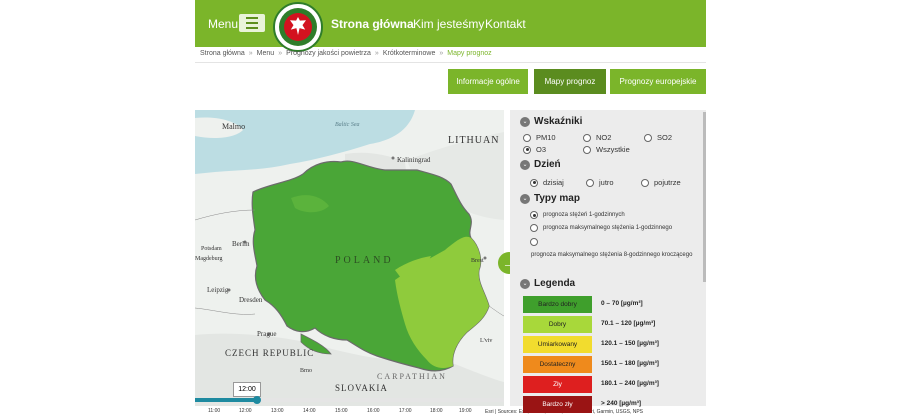 This screenshot has height=420, width=900. What do you see at coordinates (214, 411) in the screenshot?
I see `time-tick: 11:00` at bounding box center [214, 411].